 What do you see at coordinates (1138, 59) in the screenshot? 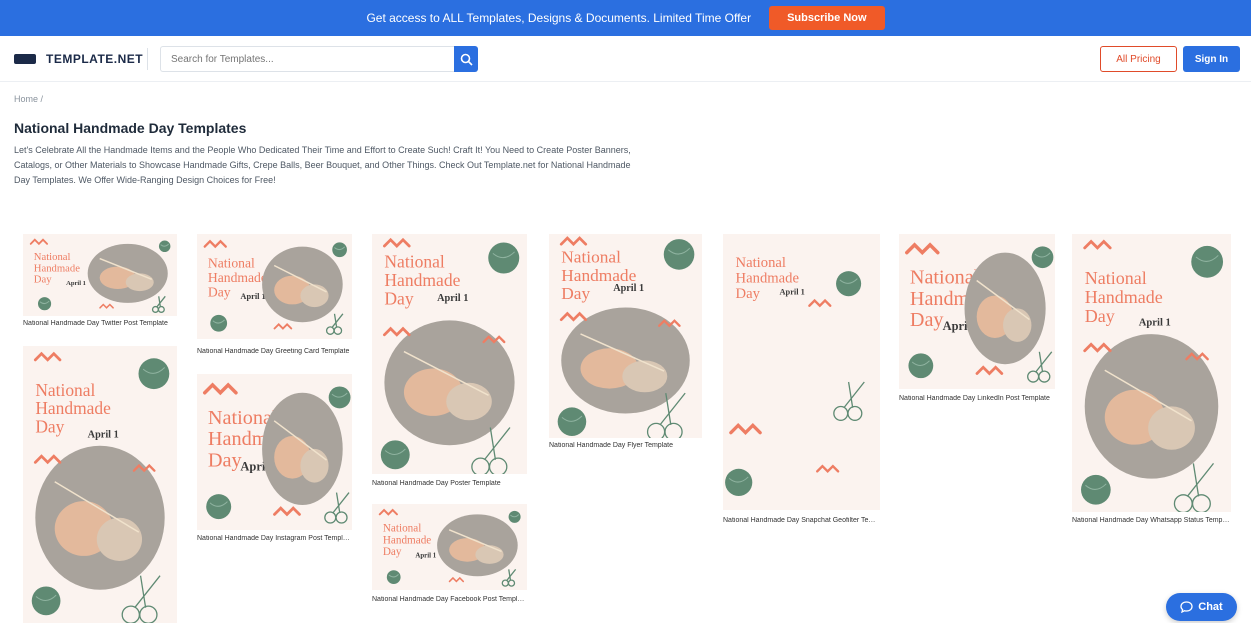
I see `pricing-button: All Pricing` at bounding box center [1138, 59].